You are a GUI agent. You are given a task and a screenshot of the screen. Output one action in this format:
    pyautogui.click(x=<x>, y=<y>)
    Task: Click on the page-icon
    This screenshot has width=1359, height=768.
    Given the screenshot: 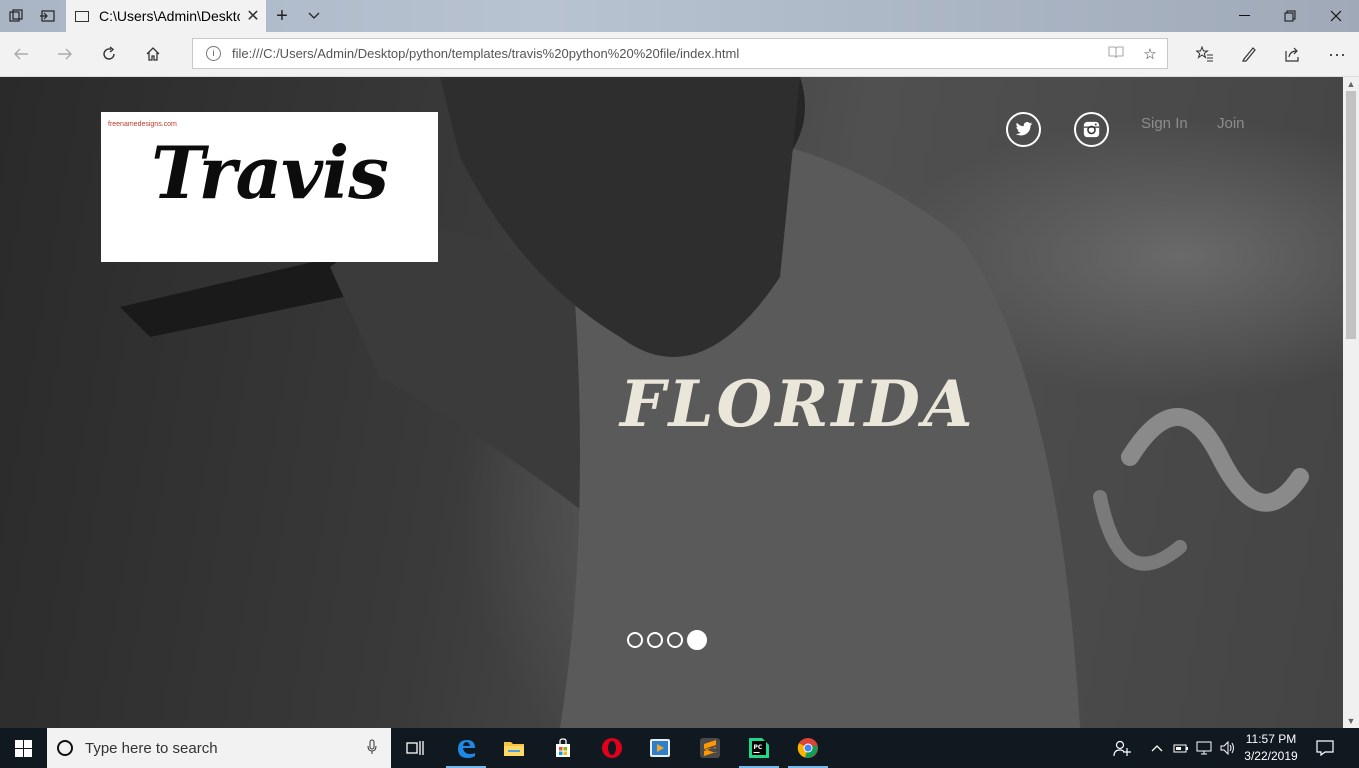 What is the action you would take?
    pyautogui.click(x=82, y=16)
    